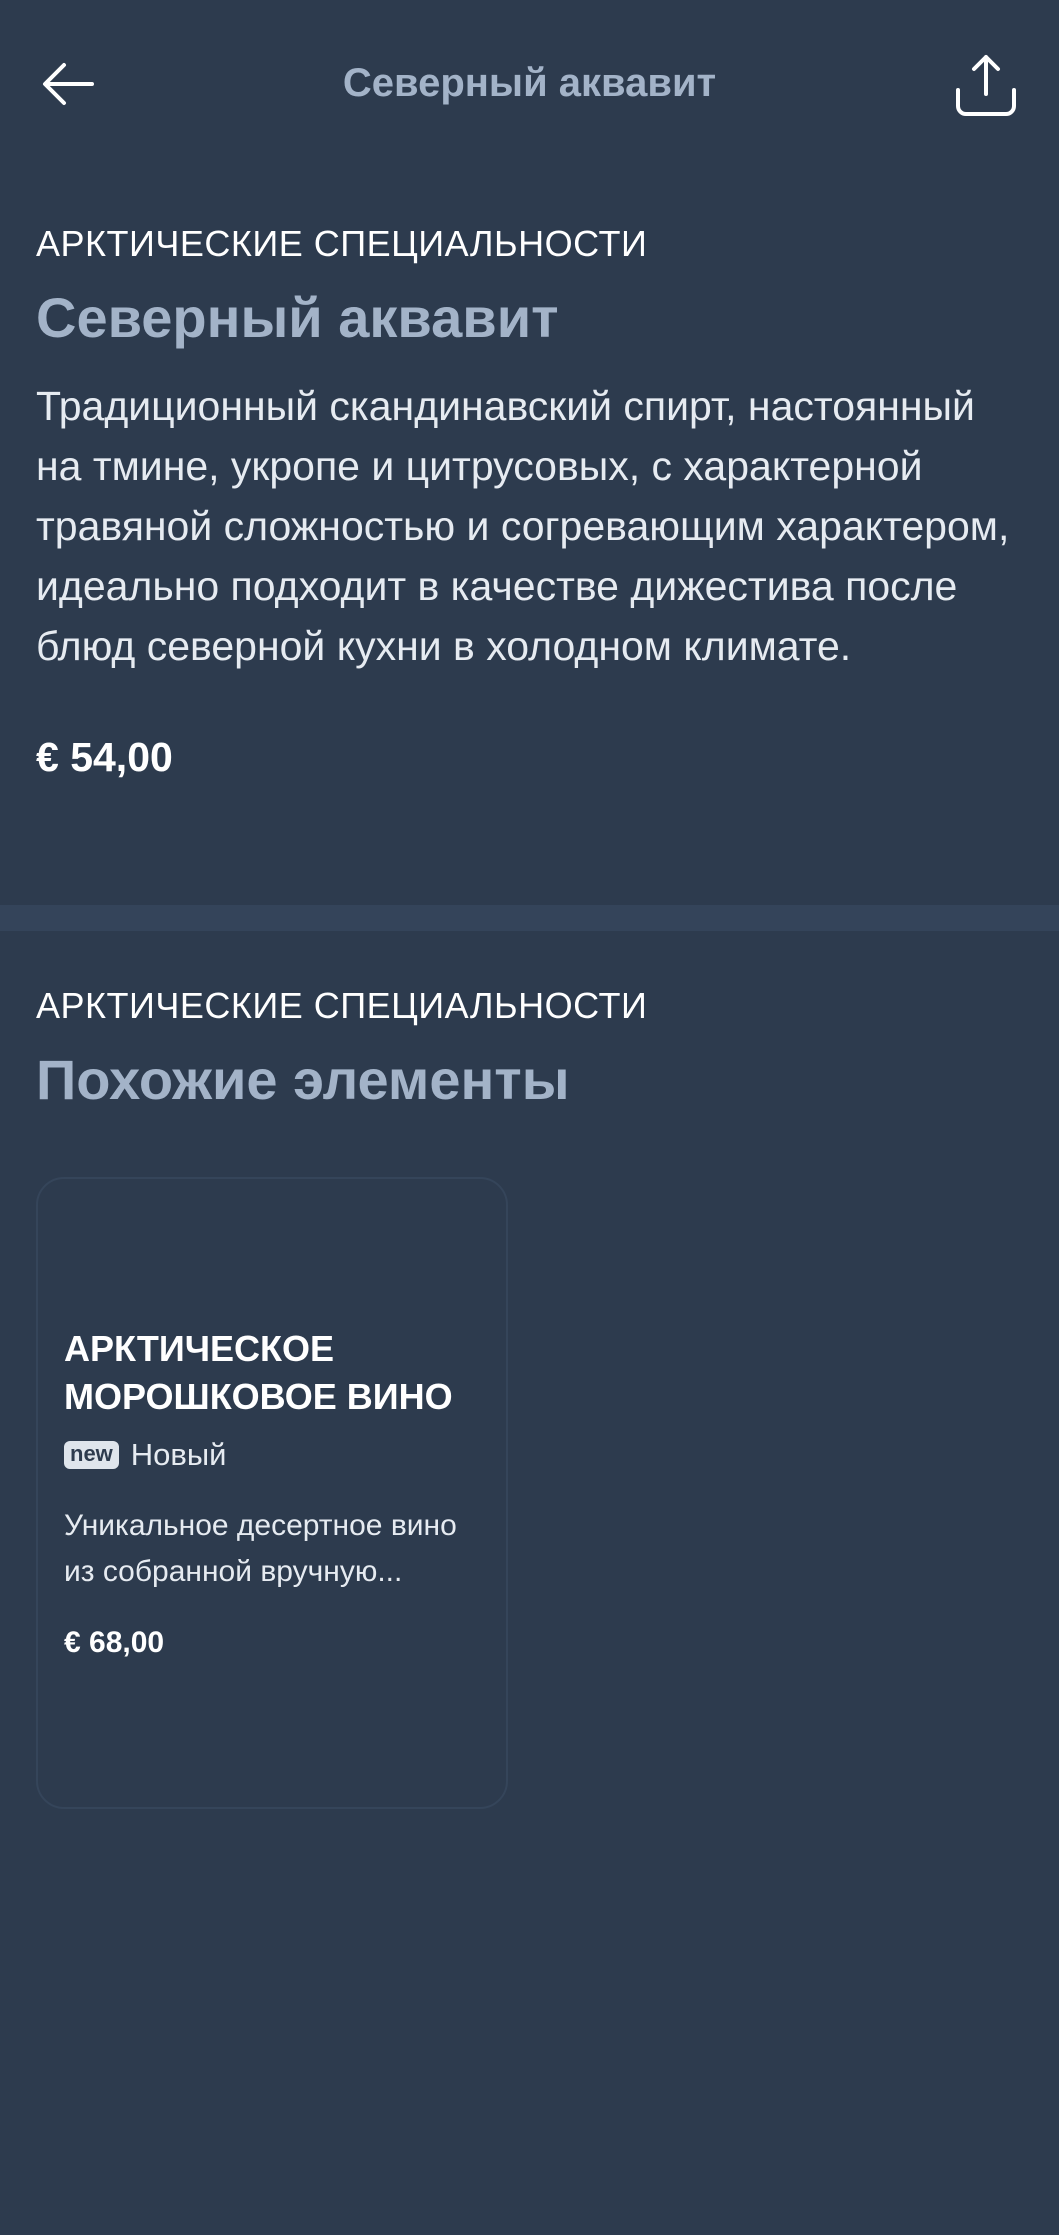 This screenshot has height=2235, width=1059. I want to click on new-badge-label: Новый, so click(178, 1454).